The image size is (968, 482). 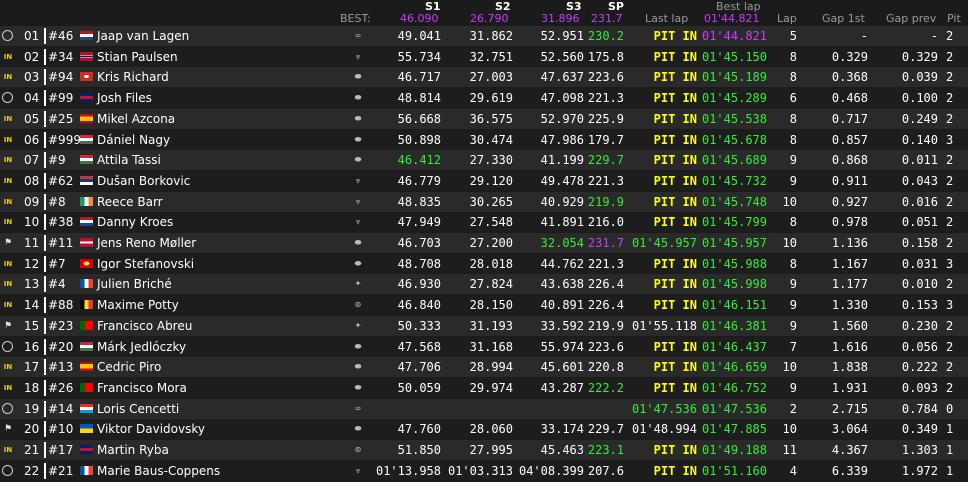 I want to click on position: 06, so click(x=32, y=139).